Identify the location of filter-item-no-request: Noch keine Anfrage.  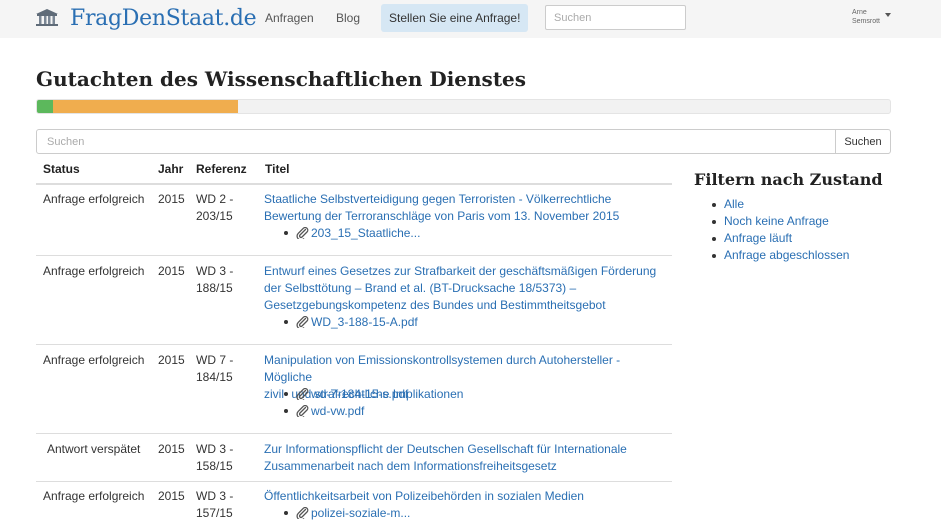
(770, 221).